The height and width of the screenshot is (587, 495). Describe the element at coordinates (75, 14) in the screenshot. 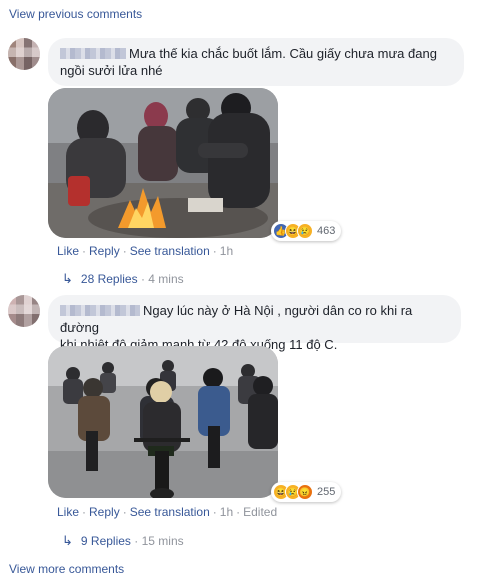

I see `view-previous-comments-link: View previous comments` at that location.